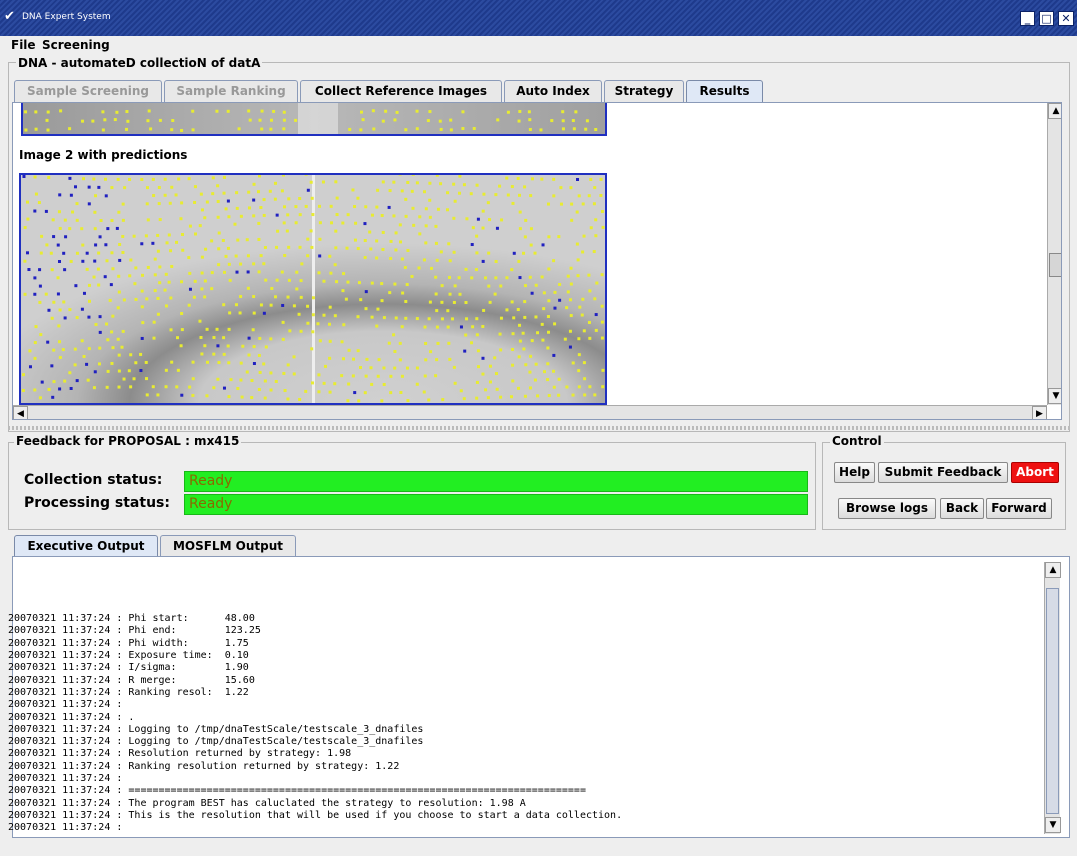 This screenshot has height=856, width=1077. Describe the element at coordinates (20, 412) in the screenshot. I see `scroll-left-icon: ◀` at that location.